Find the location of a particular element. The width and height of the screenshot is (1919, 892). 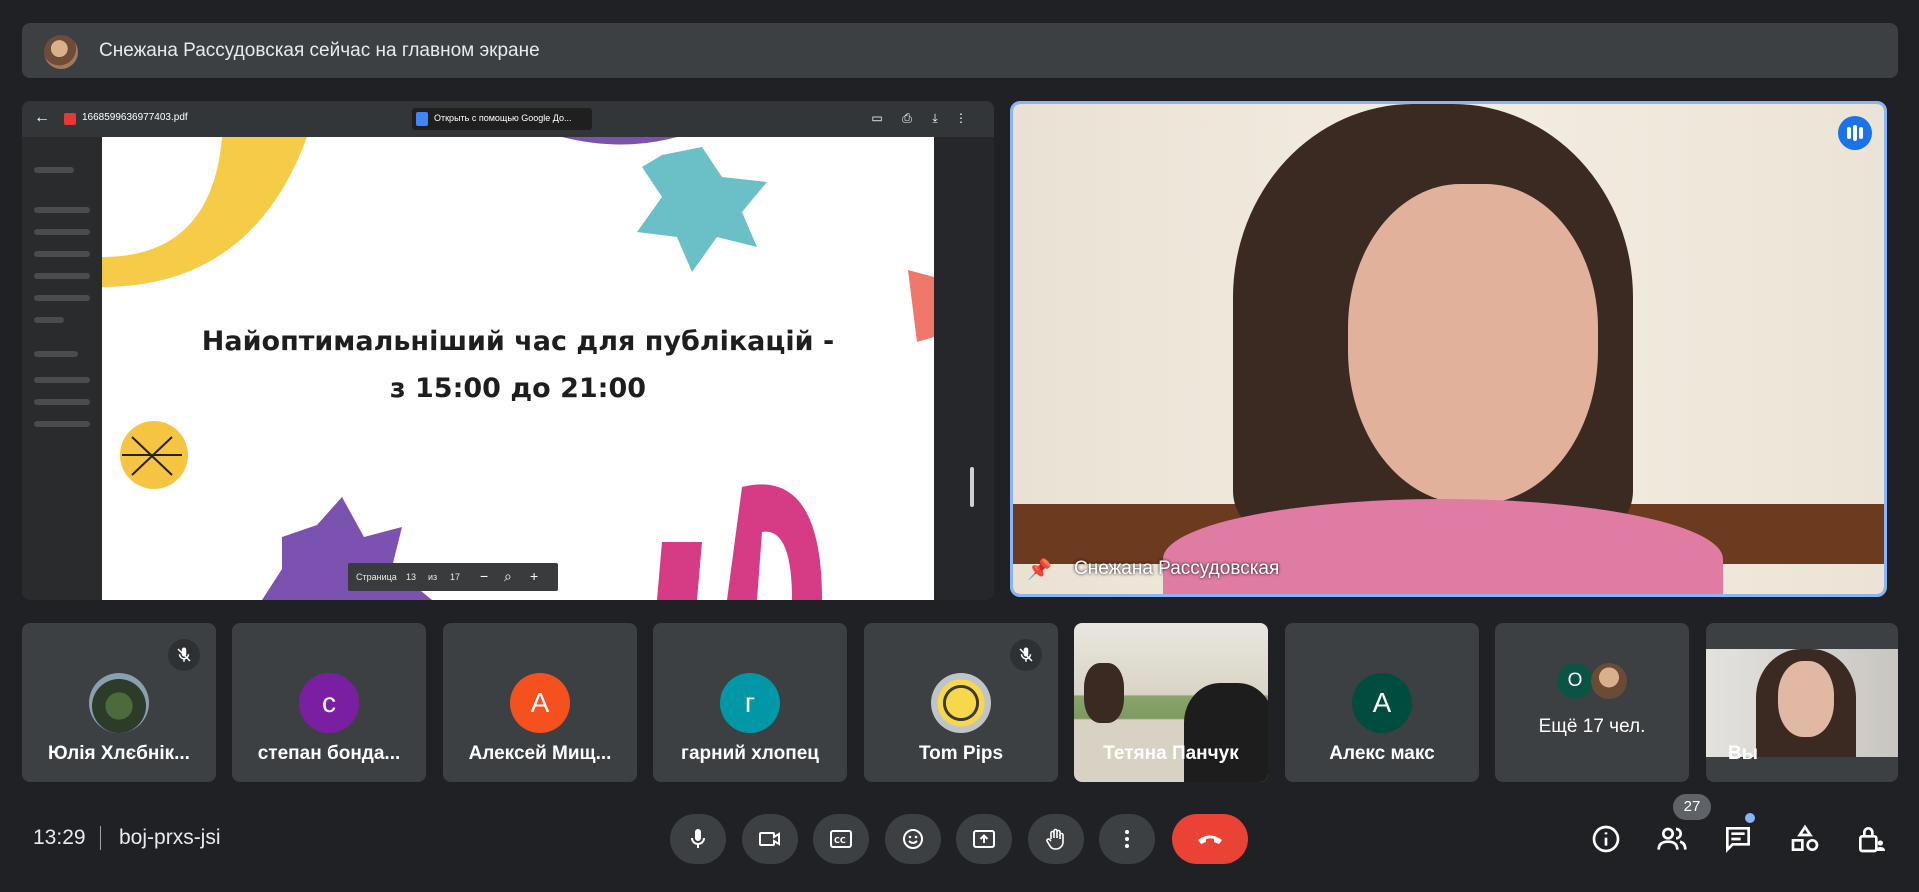

print-icon: ⎙ is located at coordinates (907, 118).